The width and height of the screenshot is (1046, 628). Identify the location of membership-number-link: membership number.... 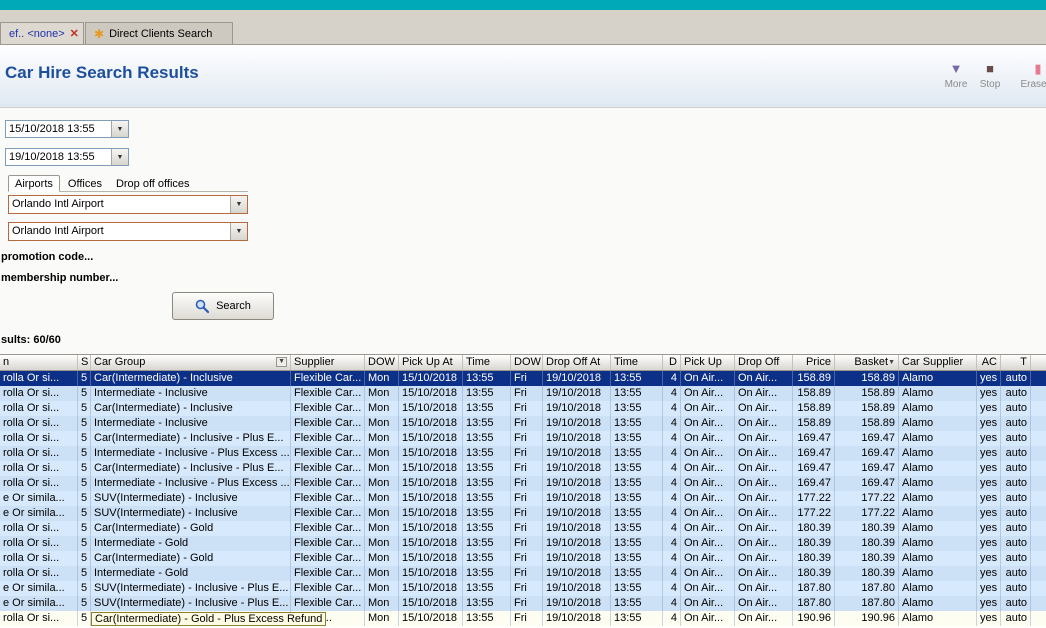
(59, 278).